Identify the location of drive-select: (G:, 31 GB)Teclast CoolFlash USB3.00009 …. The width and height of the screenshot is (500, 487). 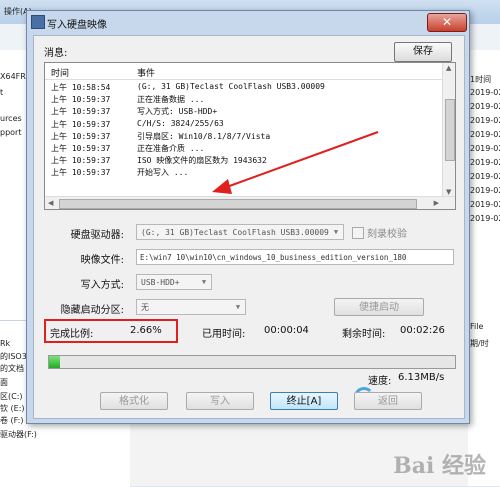
(240, 232).